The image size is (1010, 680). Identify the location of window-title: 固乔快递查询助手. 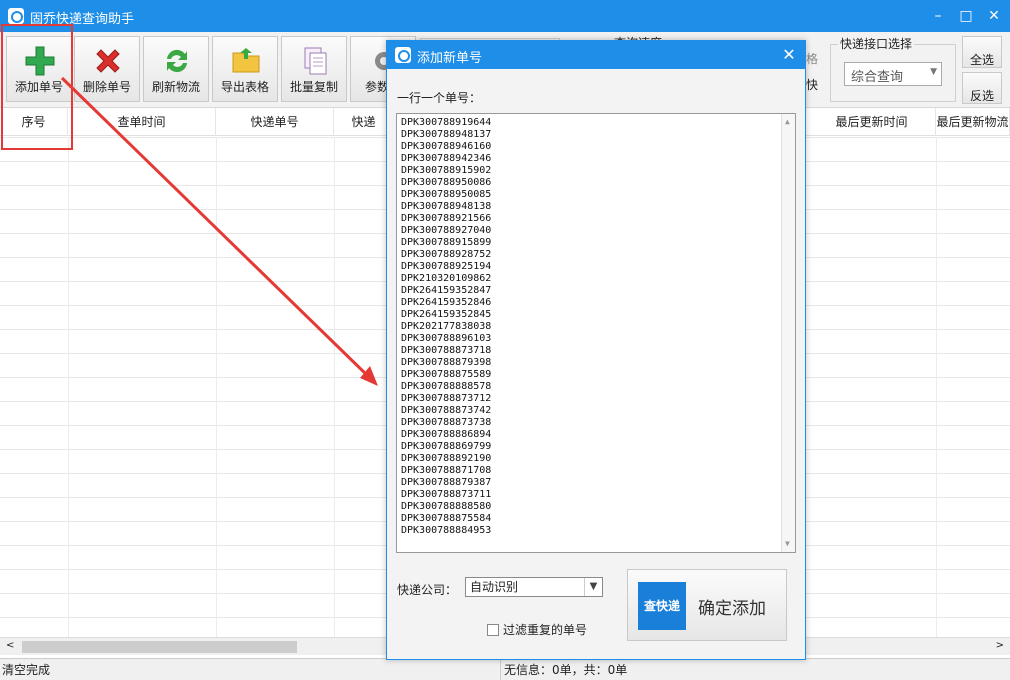
(82, 19).